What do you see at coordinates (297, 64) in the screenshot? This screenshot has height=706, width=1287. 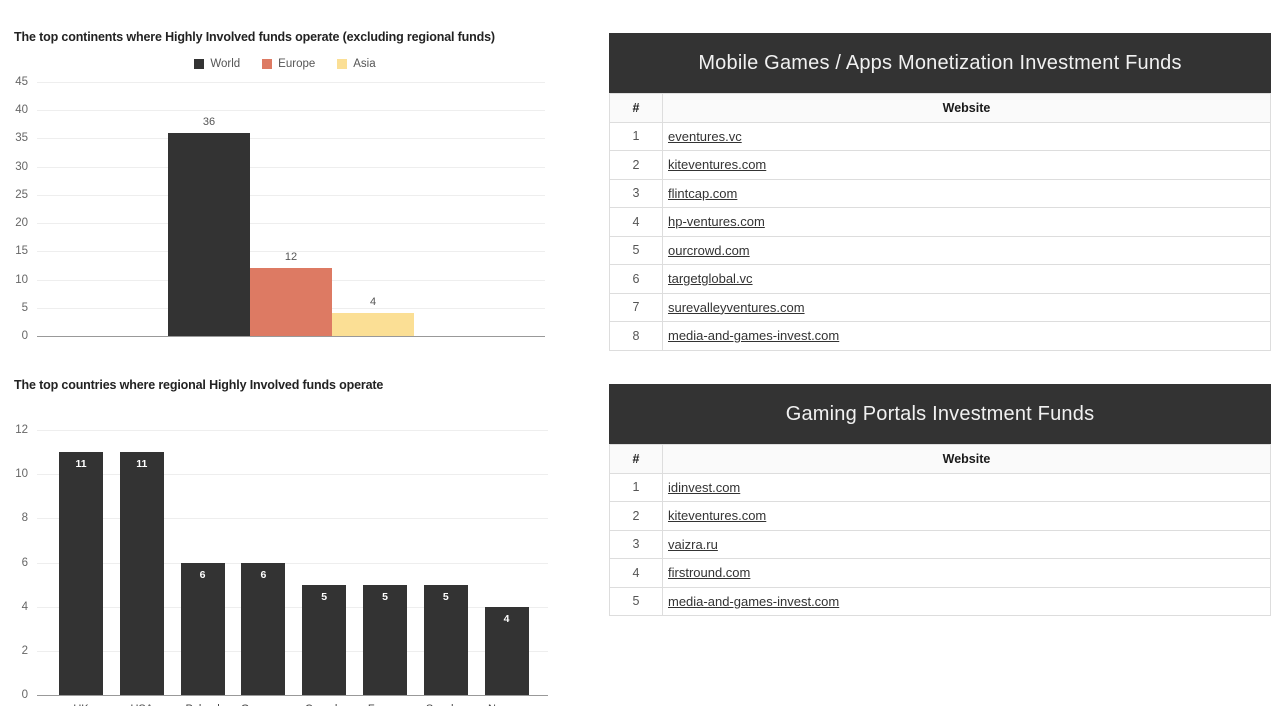 I see `legend-label-europe: Europe` at bounding box center [297, 64].